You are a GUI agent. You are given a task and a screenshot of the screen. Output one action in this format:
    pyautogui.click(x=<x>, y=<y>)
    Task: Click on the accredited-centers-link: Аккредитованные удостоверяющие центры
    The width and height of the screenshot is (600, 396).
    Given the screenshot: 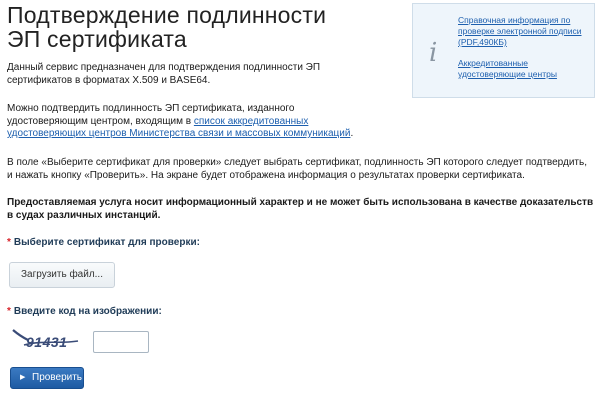 What is the action you would take?
    pyautogui.click(x=524, y=69)
    